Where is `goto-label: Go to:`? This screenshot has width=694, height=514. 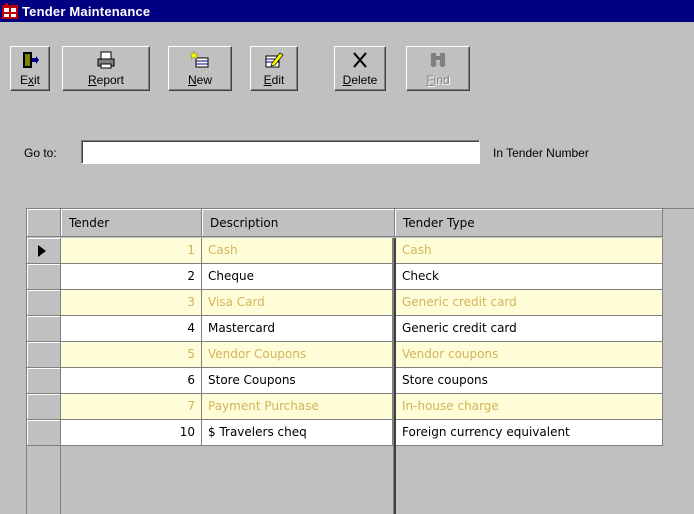
goto-label: Go to: is located at coordinates (40, 153).